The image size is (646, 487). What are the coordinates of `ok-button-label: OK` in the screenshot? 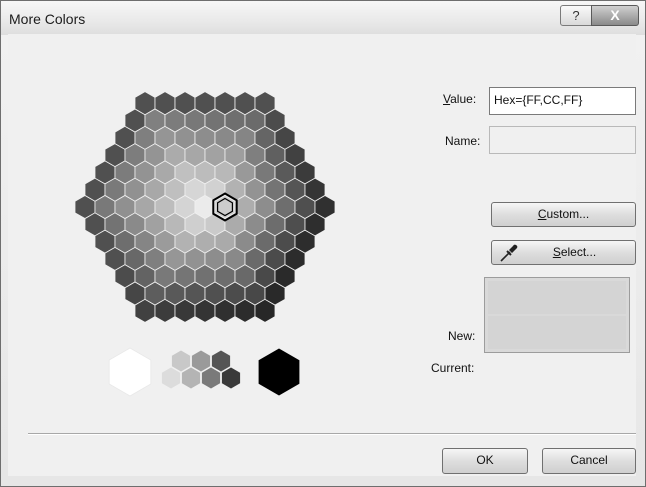 It's located at (485, 460).